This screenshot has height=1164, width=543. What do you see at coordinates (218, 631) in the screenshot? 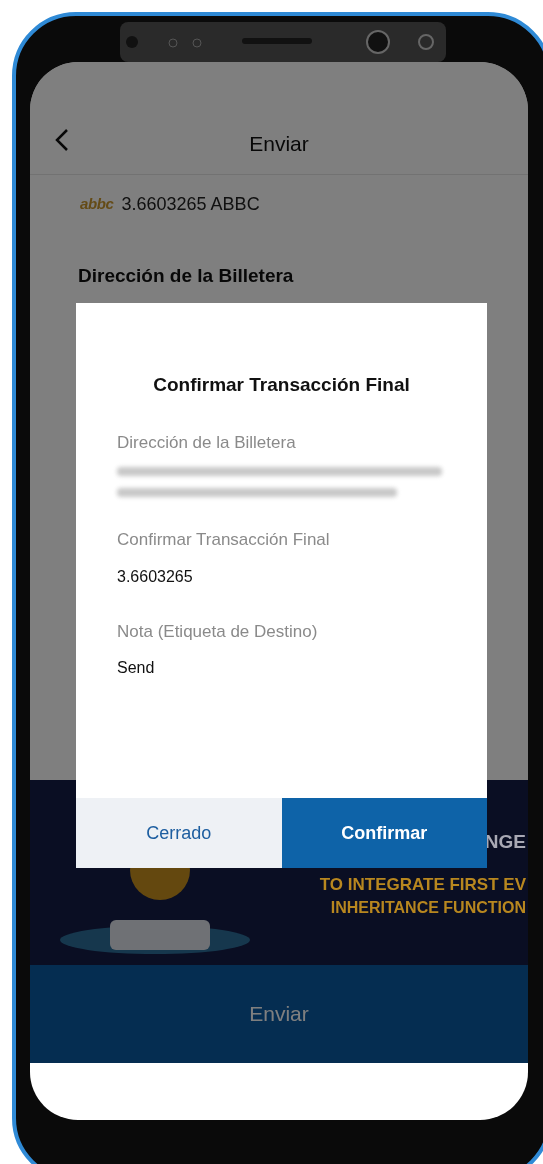
I see `field-label: Nota (Etiqueta de Destino)` at bounding box center [218, 631].